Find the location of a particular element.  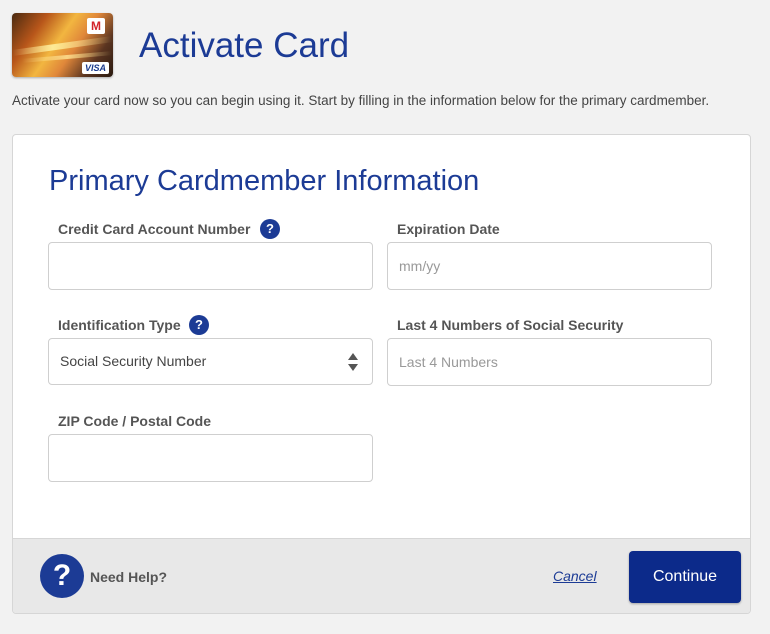

continue-button: Continue is located at coordinates (685, 577).